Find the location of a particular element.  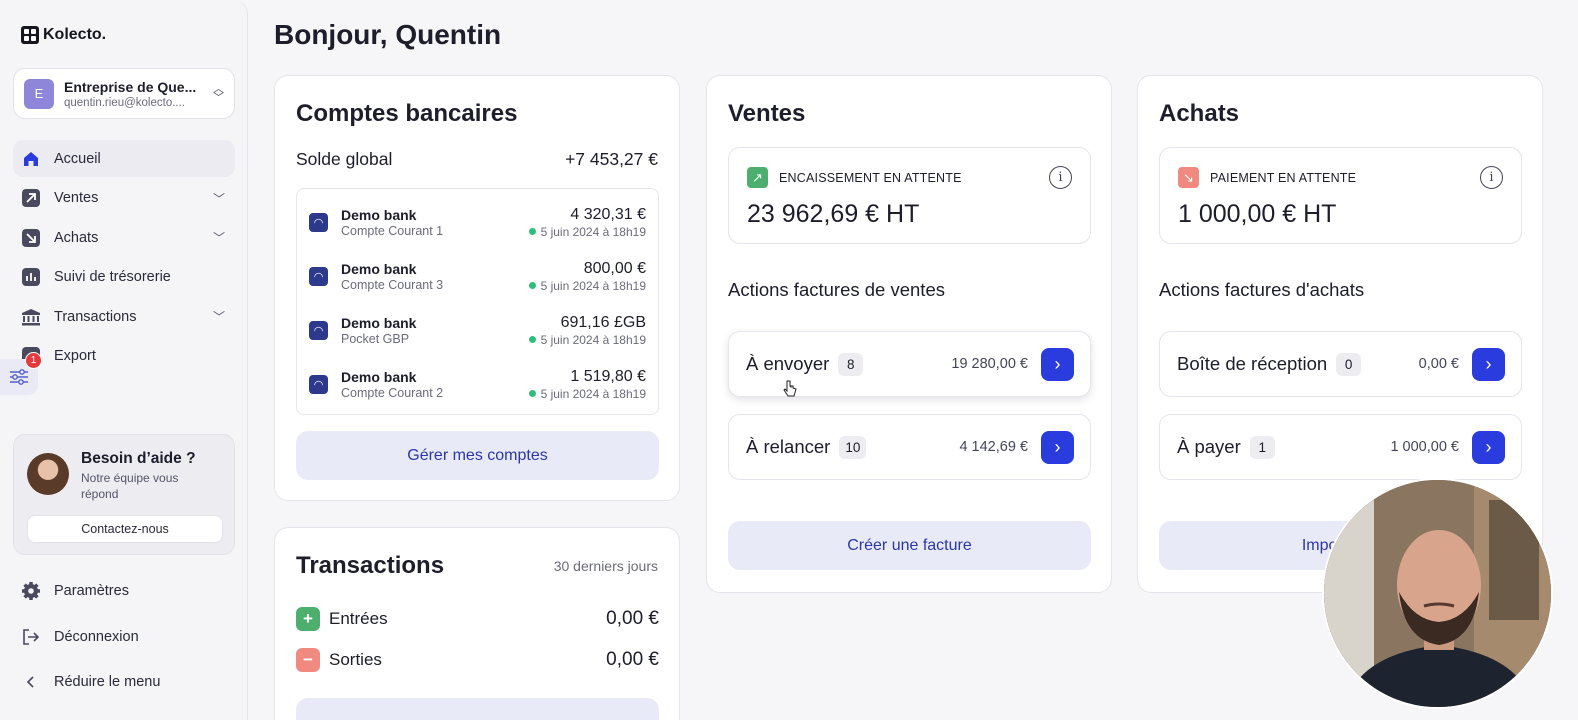

chevron-down-icon: ﹀ is located at coordinates (218, 317).